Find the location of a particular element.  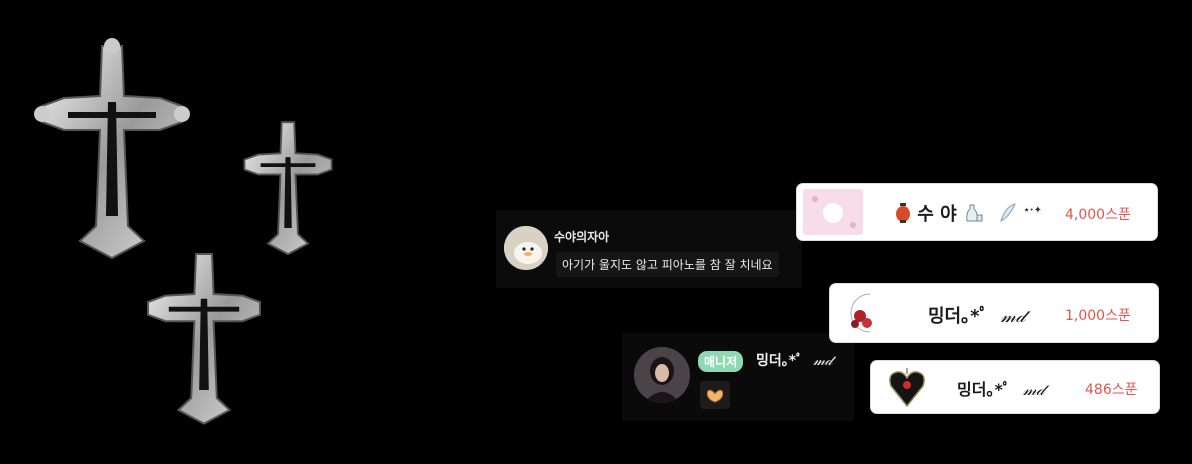

heart-hands-icon is located at coordinates (715, 395).